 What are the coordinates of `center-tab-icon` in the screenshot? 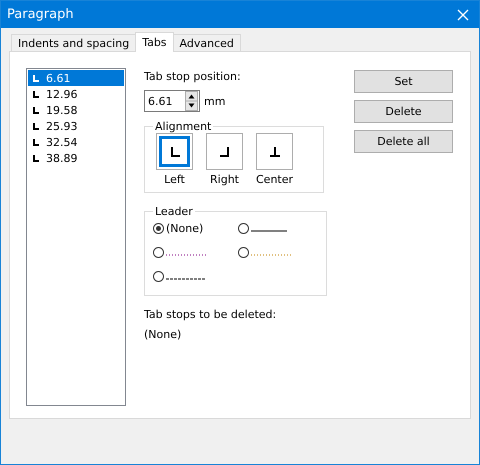 It's located at (274, 151).